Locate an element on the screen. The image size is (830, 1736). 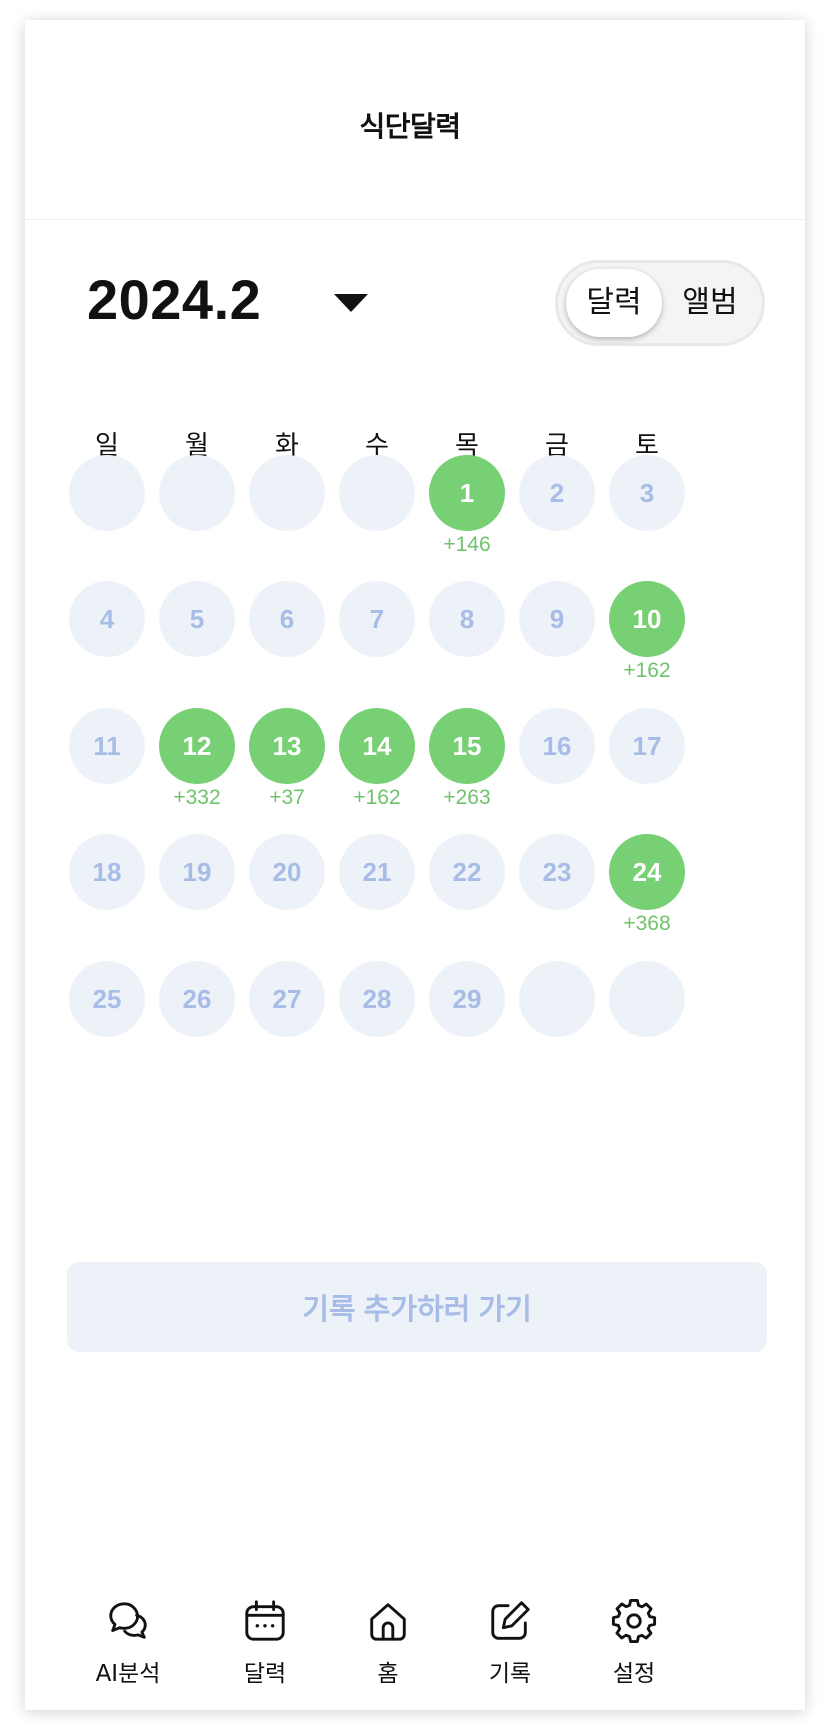
calendar-day: 1 is located at coordinates (467, 493).